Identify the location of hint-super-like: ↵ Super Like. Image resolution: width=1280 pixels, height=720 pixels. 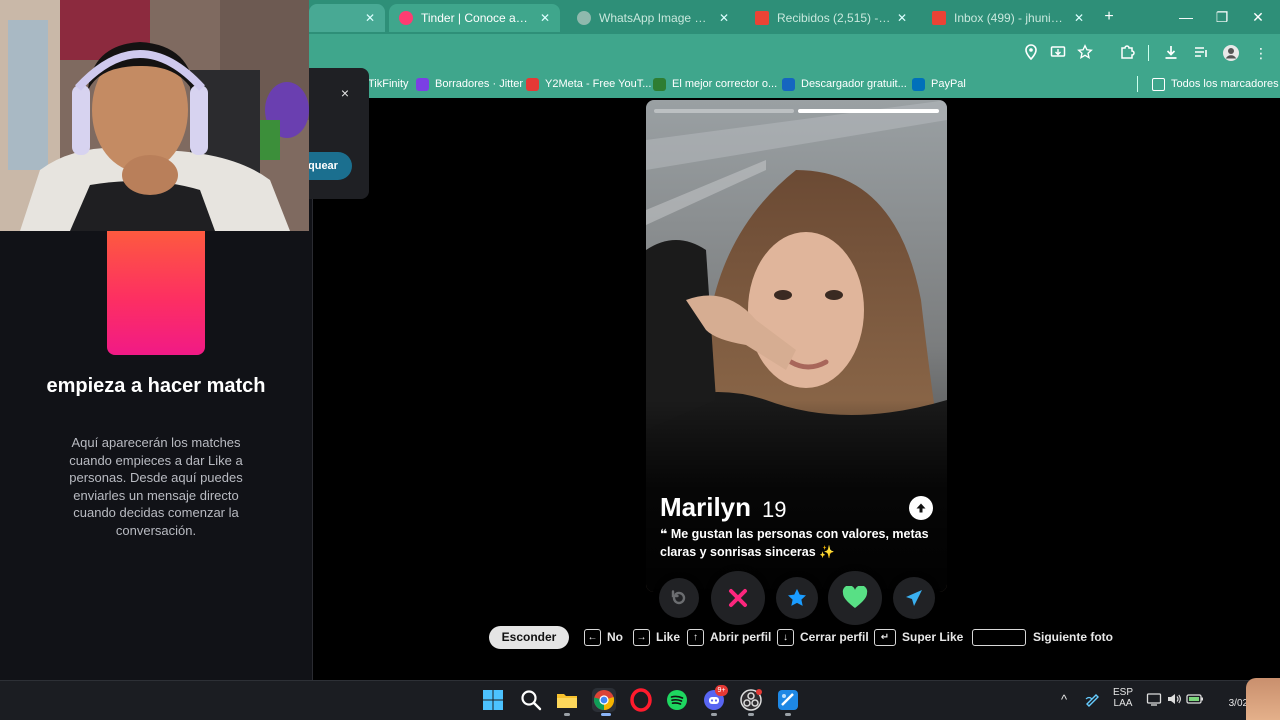
(918, 637).